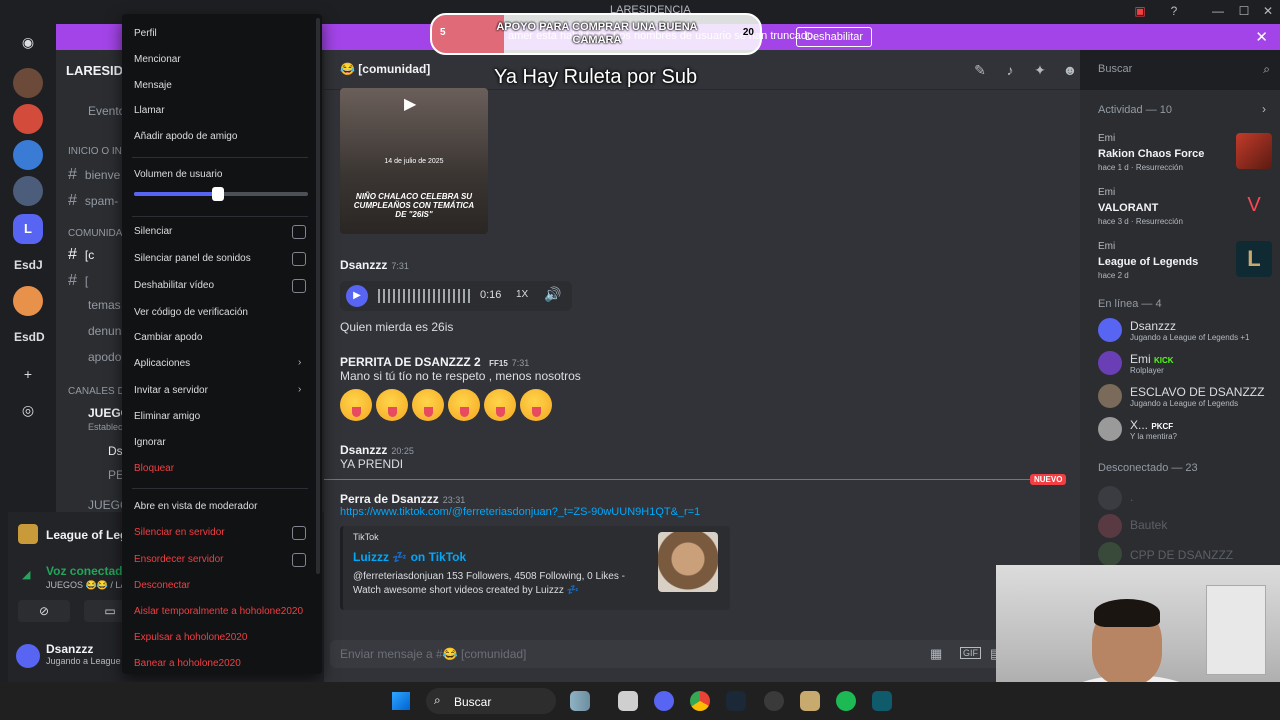 The height and width of the screenshot is (720, 1280). I want to click on waveform, so click(424, 296).